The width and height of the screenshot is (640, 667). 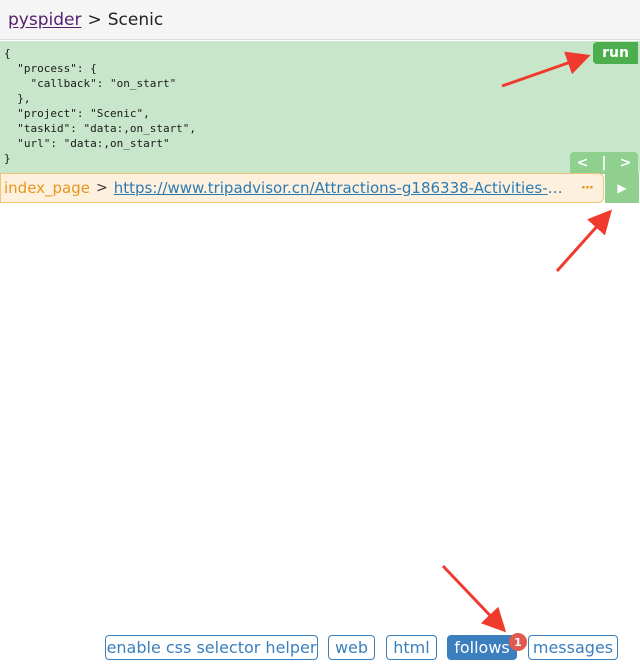 What do you see at coordinates (626, 163) in the screenshot?
I see `next-task-button: >` at bounding box center [626, 163].